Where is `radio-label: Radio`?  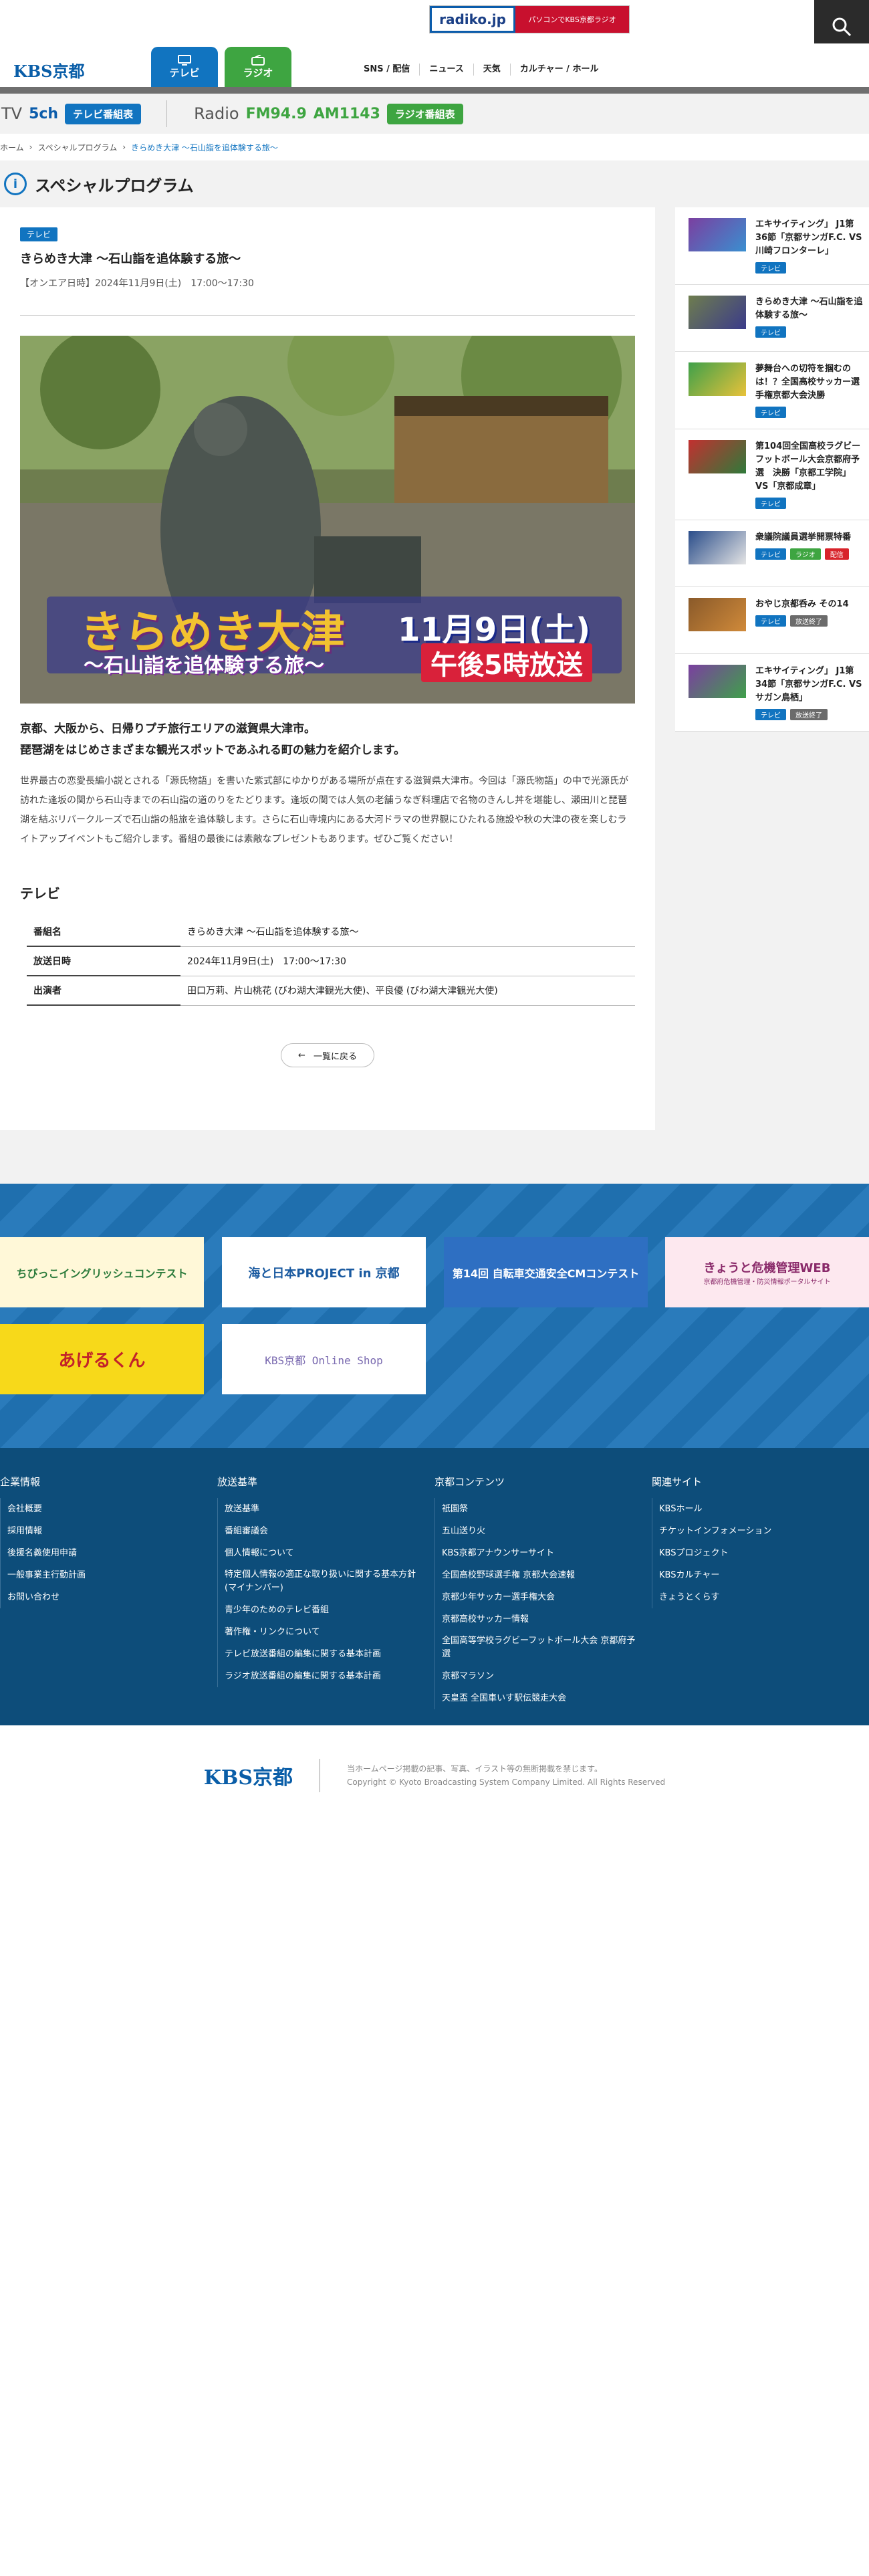 radio-label: Radio is located at coordinates (216, 114).